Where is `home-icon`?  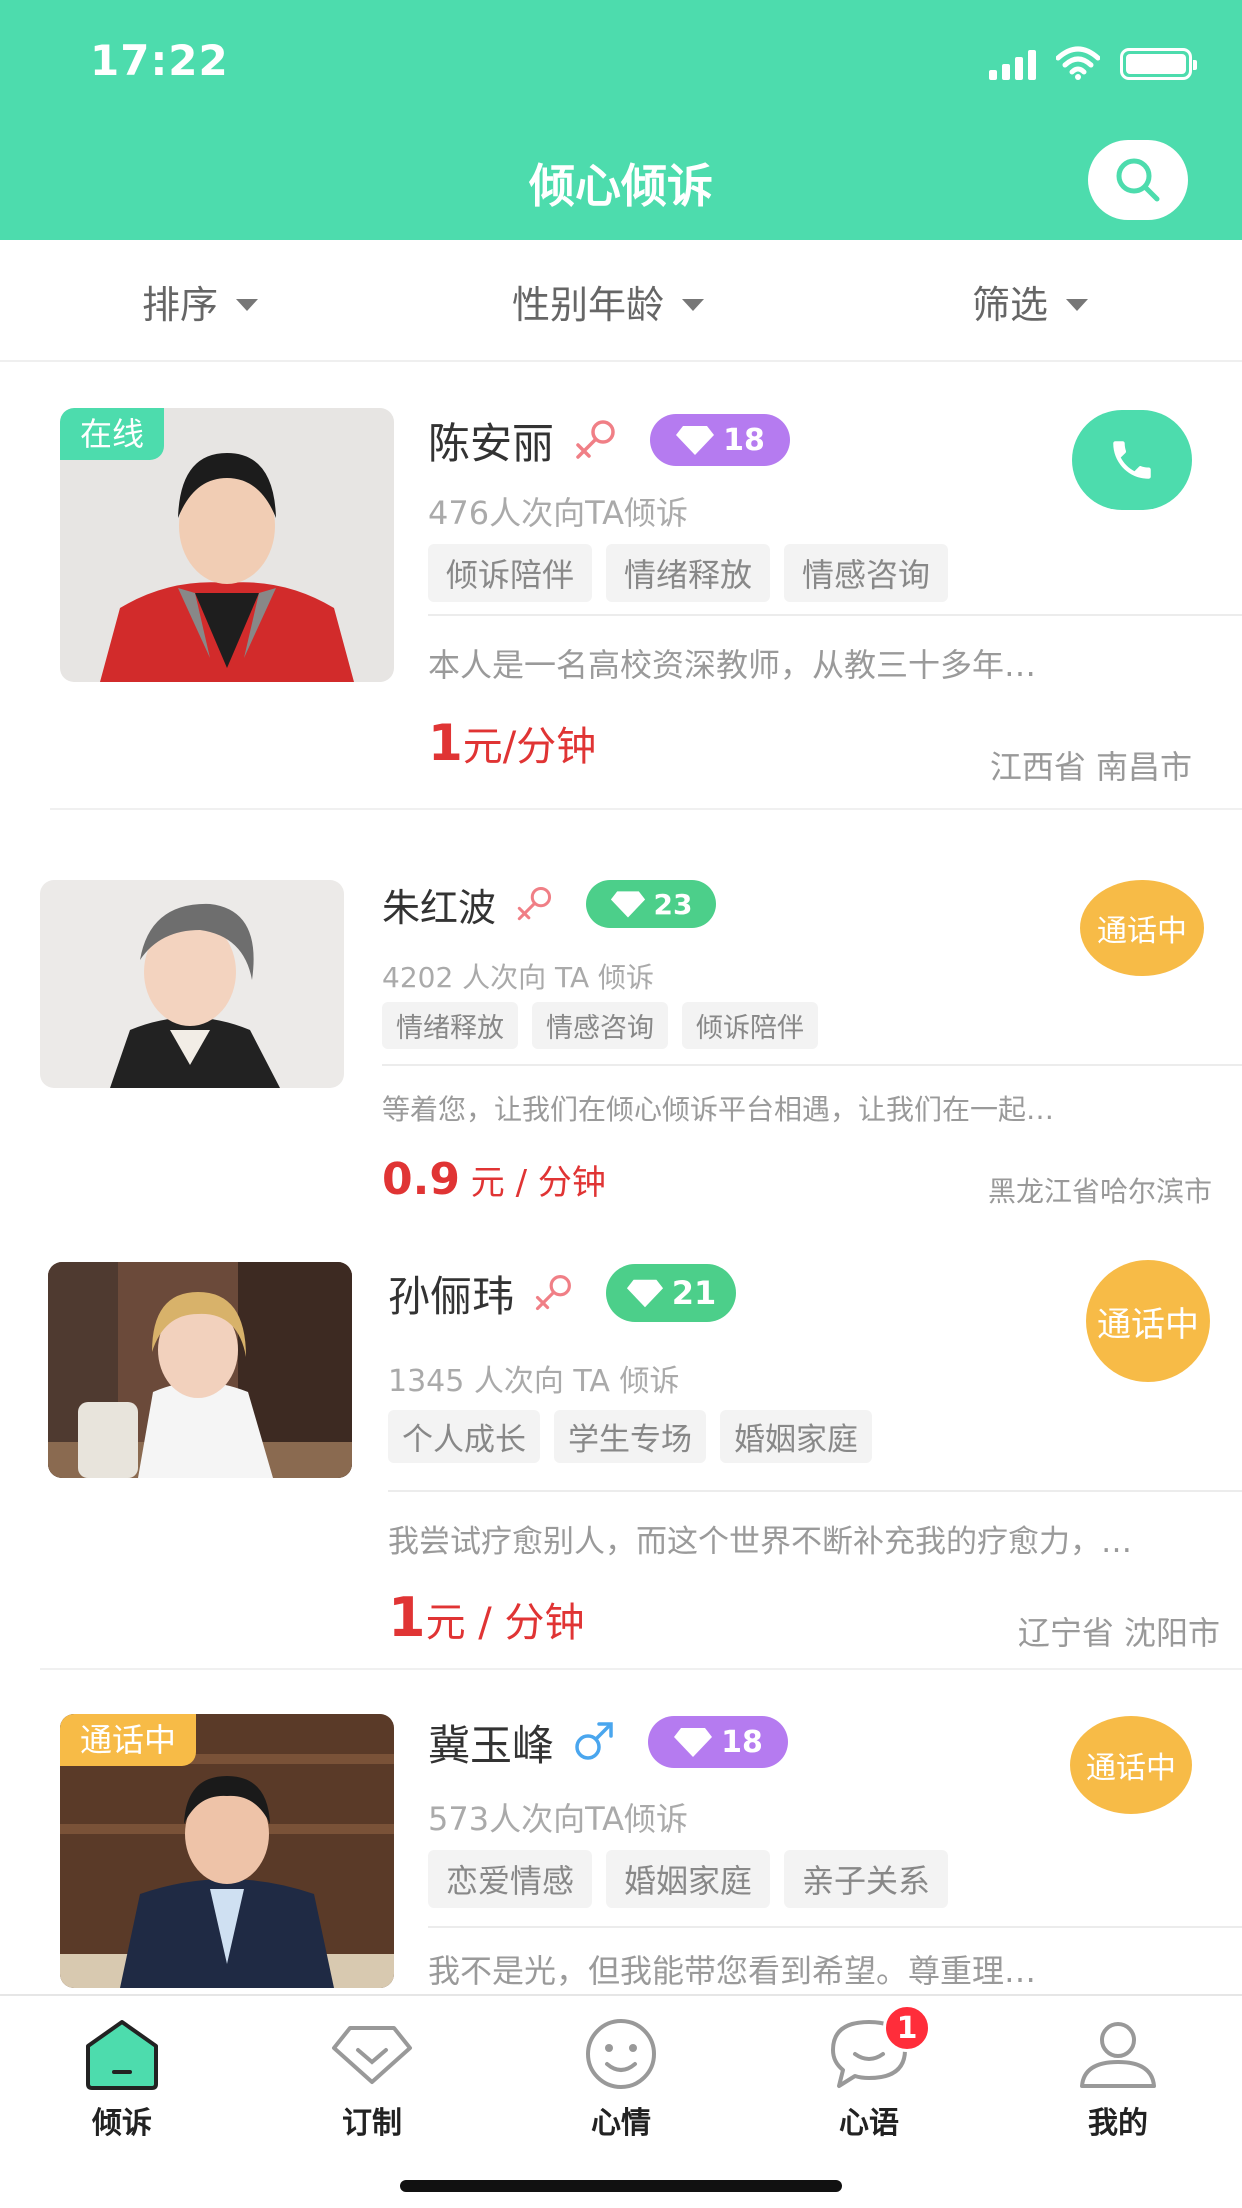 home-icon is located at coordinates (122, 2054).